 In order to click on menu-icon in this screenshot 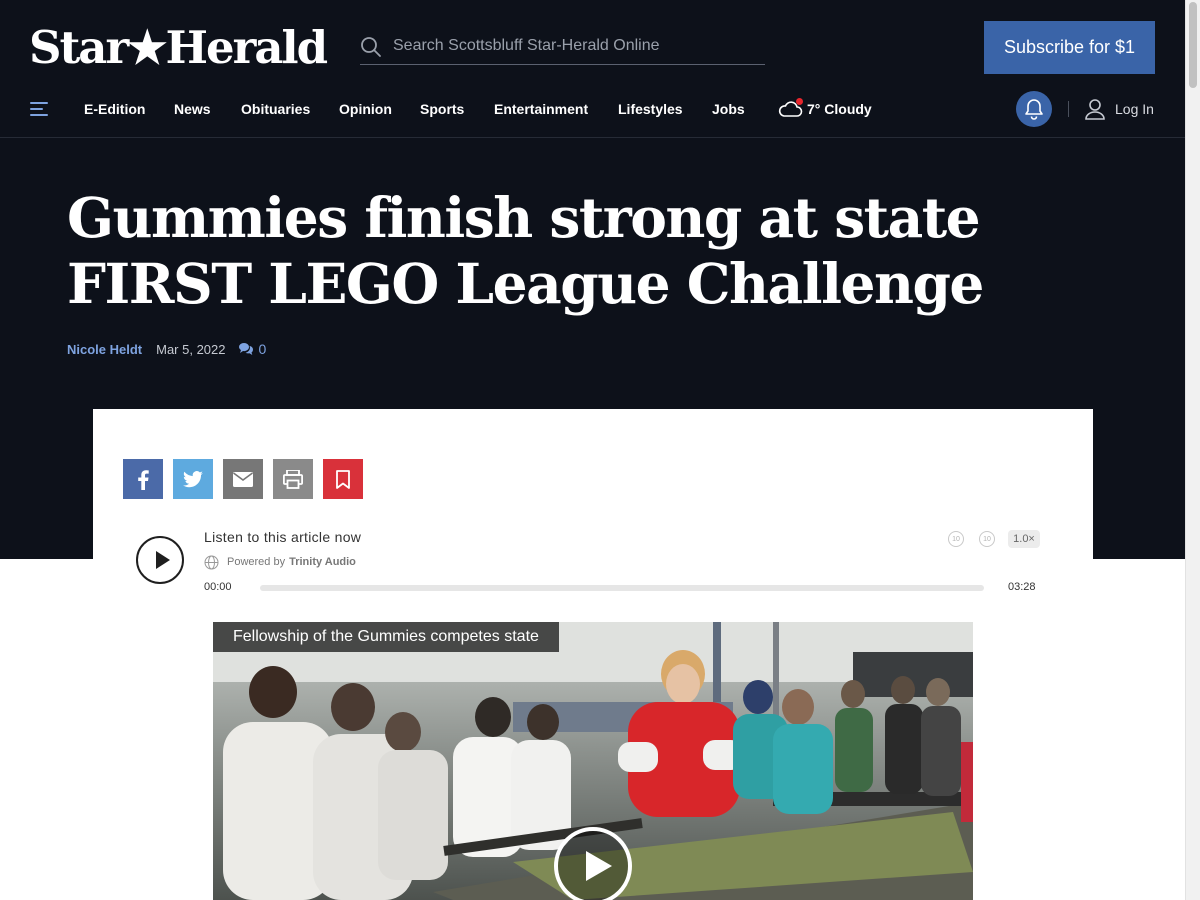, I will do `click(40, 109)`.